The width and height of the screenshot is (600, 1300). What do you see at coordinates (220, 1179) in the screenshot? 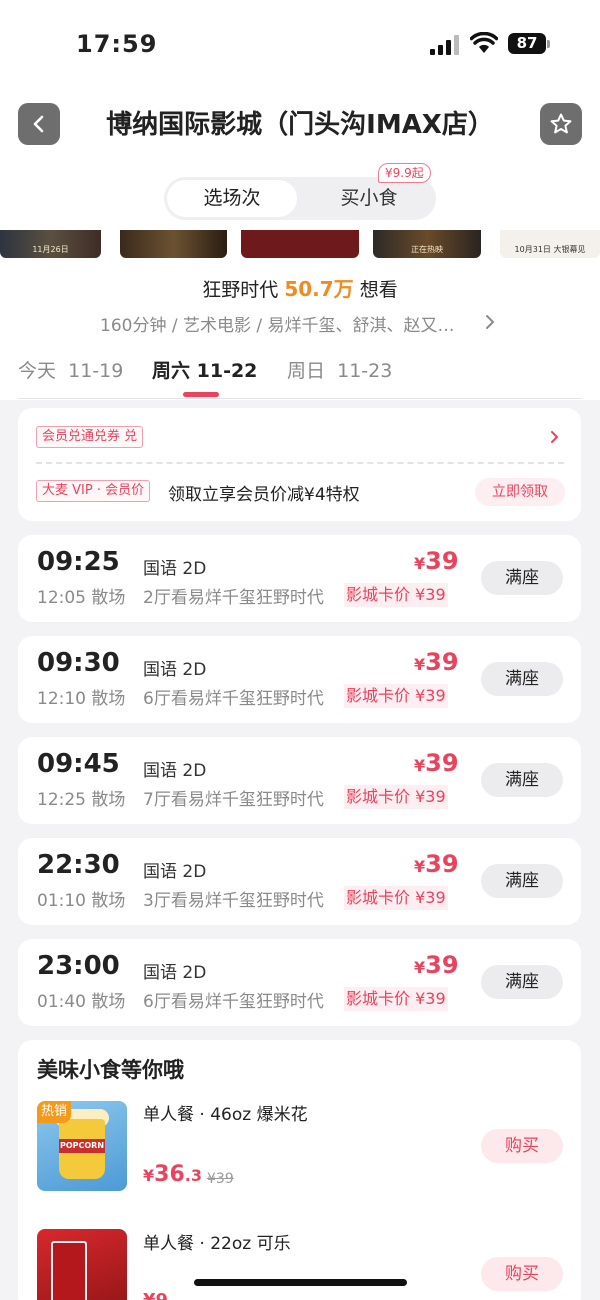
I see `snack-old-price: ¥39` at bounding box center [220, 1179].